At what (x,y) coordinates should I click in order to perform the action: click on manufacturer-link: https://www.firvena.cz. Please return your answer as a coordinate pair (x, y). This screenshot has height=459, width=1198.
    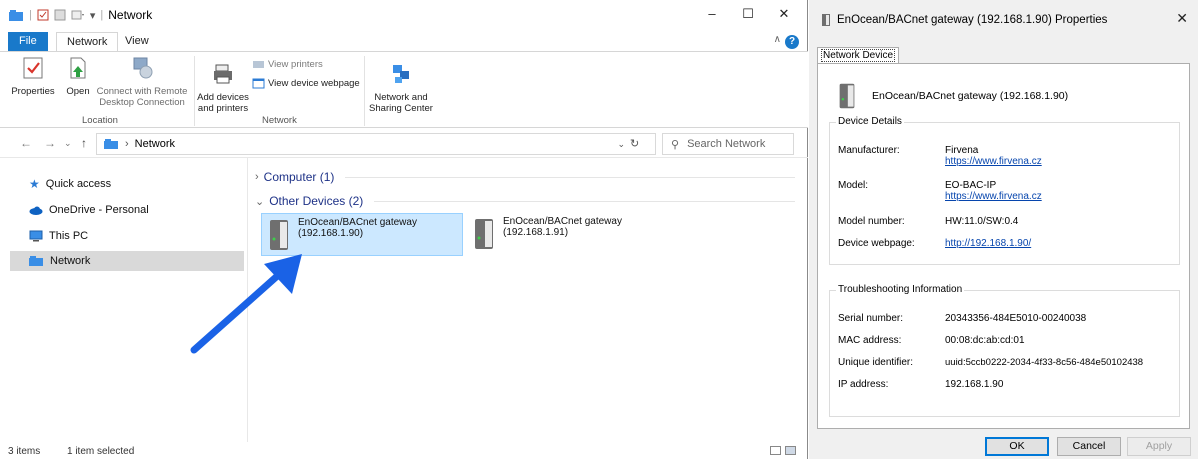
    Looking at the image, I should click on (993, 161).